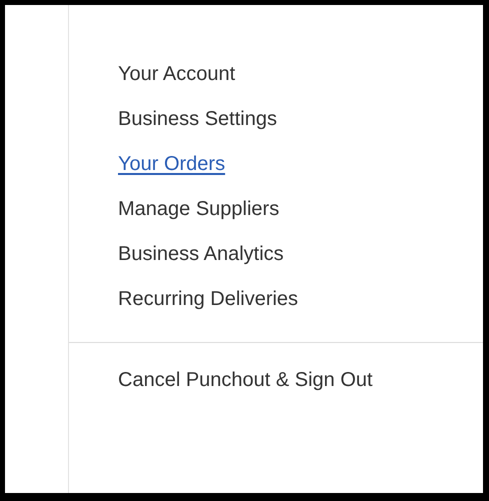 This screenshot has width=489, height=501. What do you see at coordinates (176, 254) in the screenshot?
I see `menu-item: Business Analytics` at bounding box center [176, 254].